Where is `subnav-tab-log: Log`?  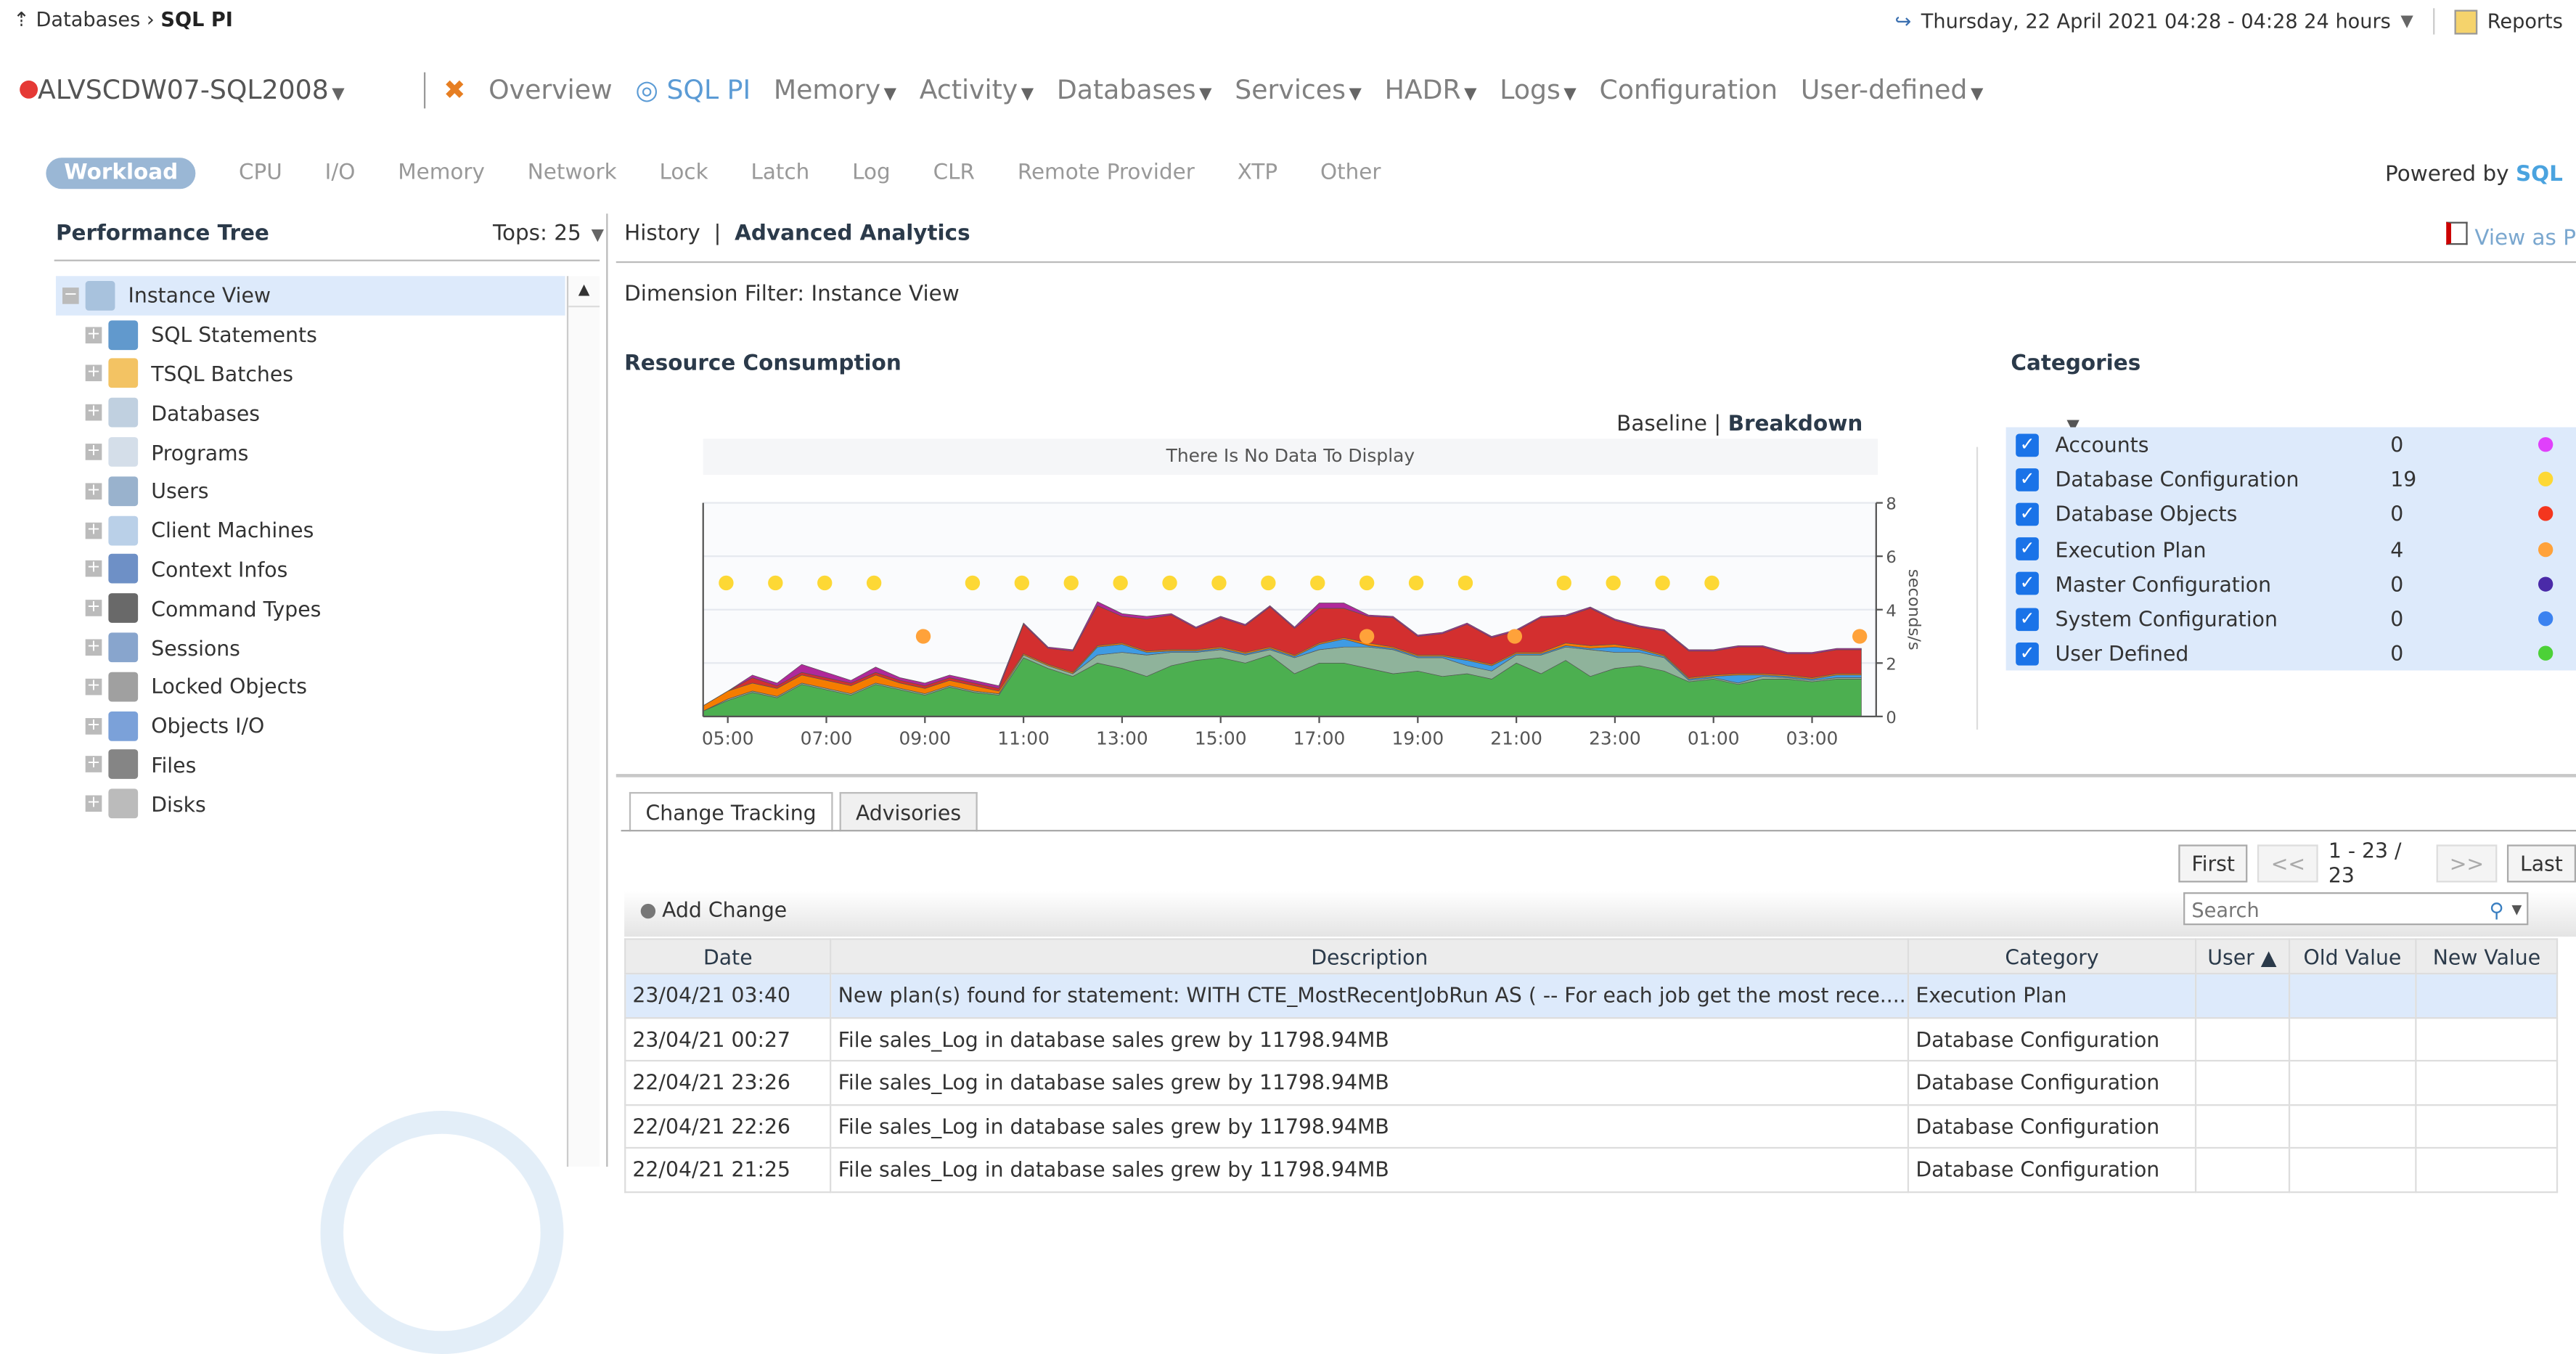 subnav-tab-log: Log is located at coordinates (872, 173).